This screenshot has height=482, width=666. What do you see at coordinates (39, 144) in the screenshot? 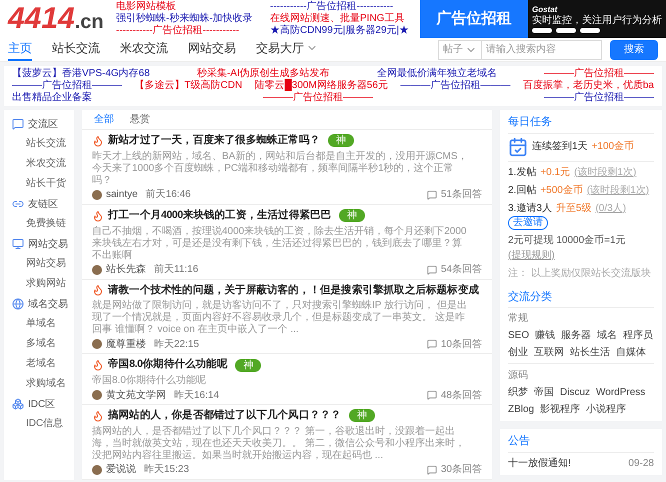
I see `sidebar-item: 站长交流` at bounding box center [39, 144].